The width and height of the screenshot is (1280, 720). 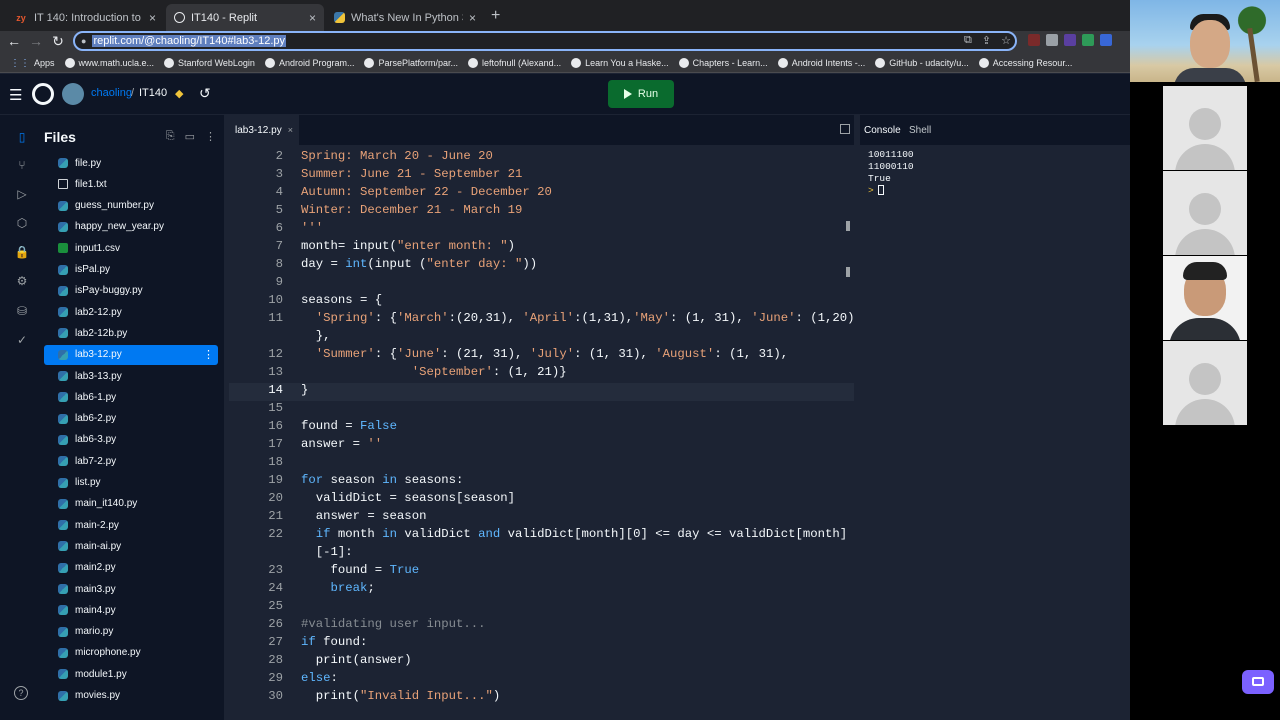 What do you see at coordinates (341, 300) in the screenshot?
I see `code-line: seasons = {` at bounding box center [341, 300].